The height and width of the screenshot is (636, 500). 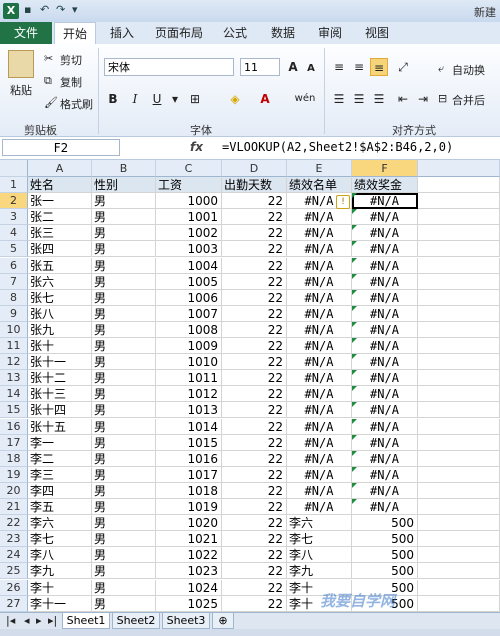 I want to click on table-cell: 1017, so click(x=189, y=474).